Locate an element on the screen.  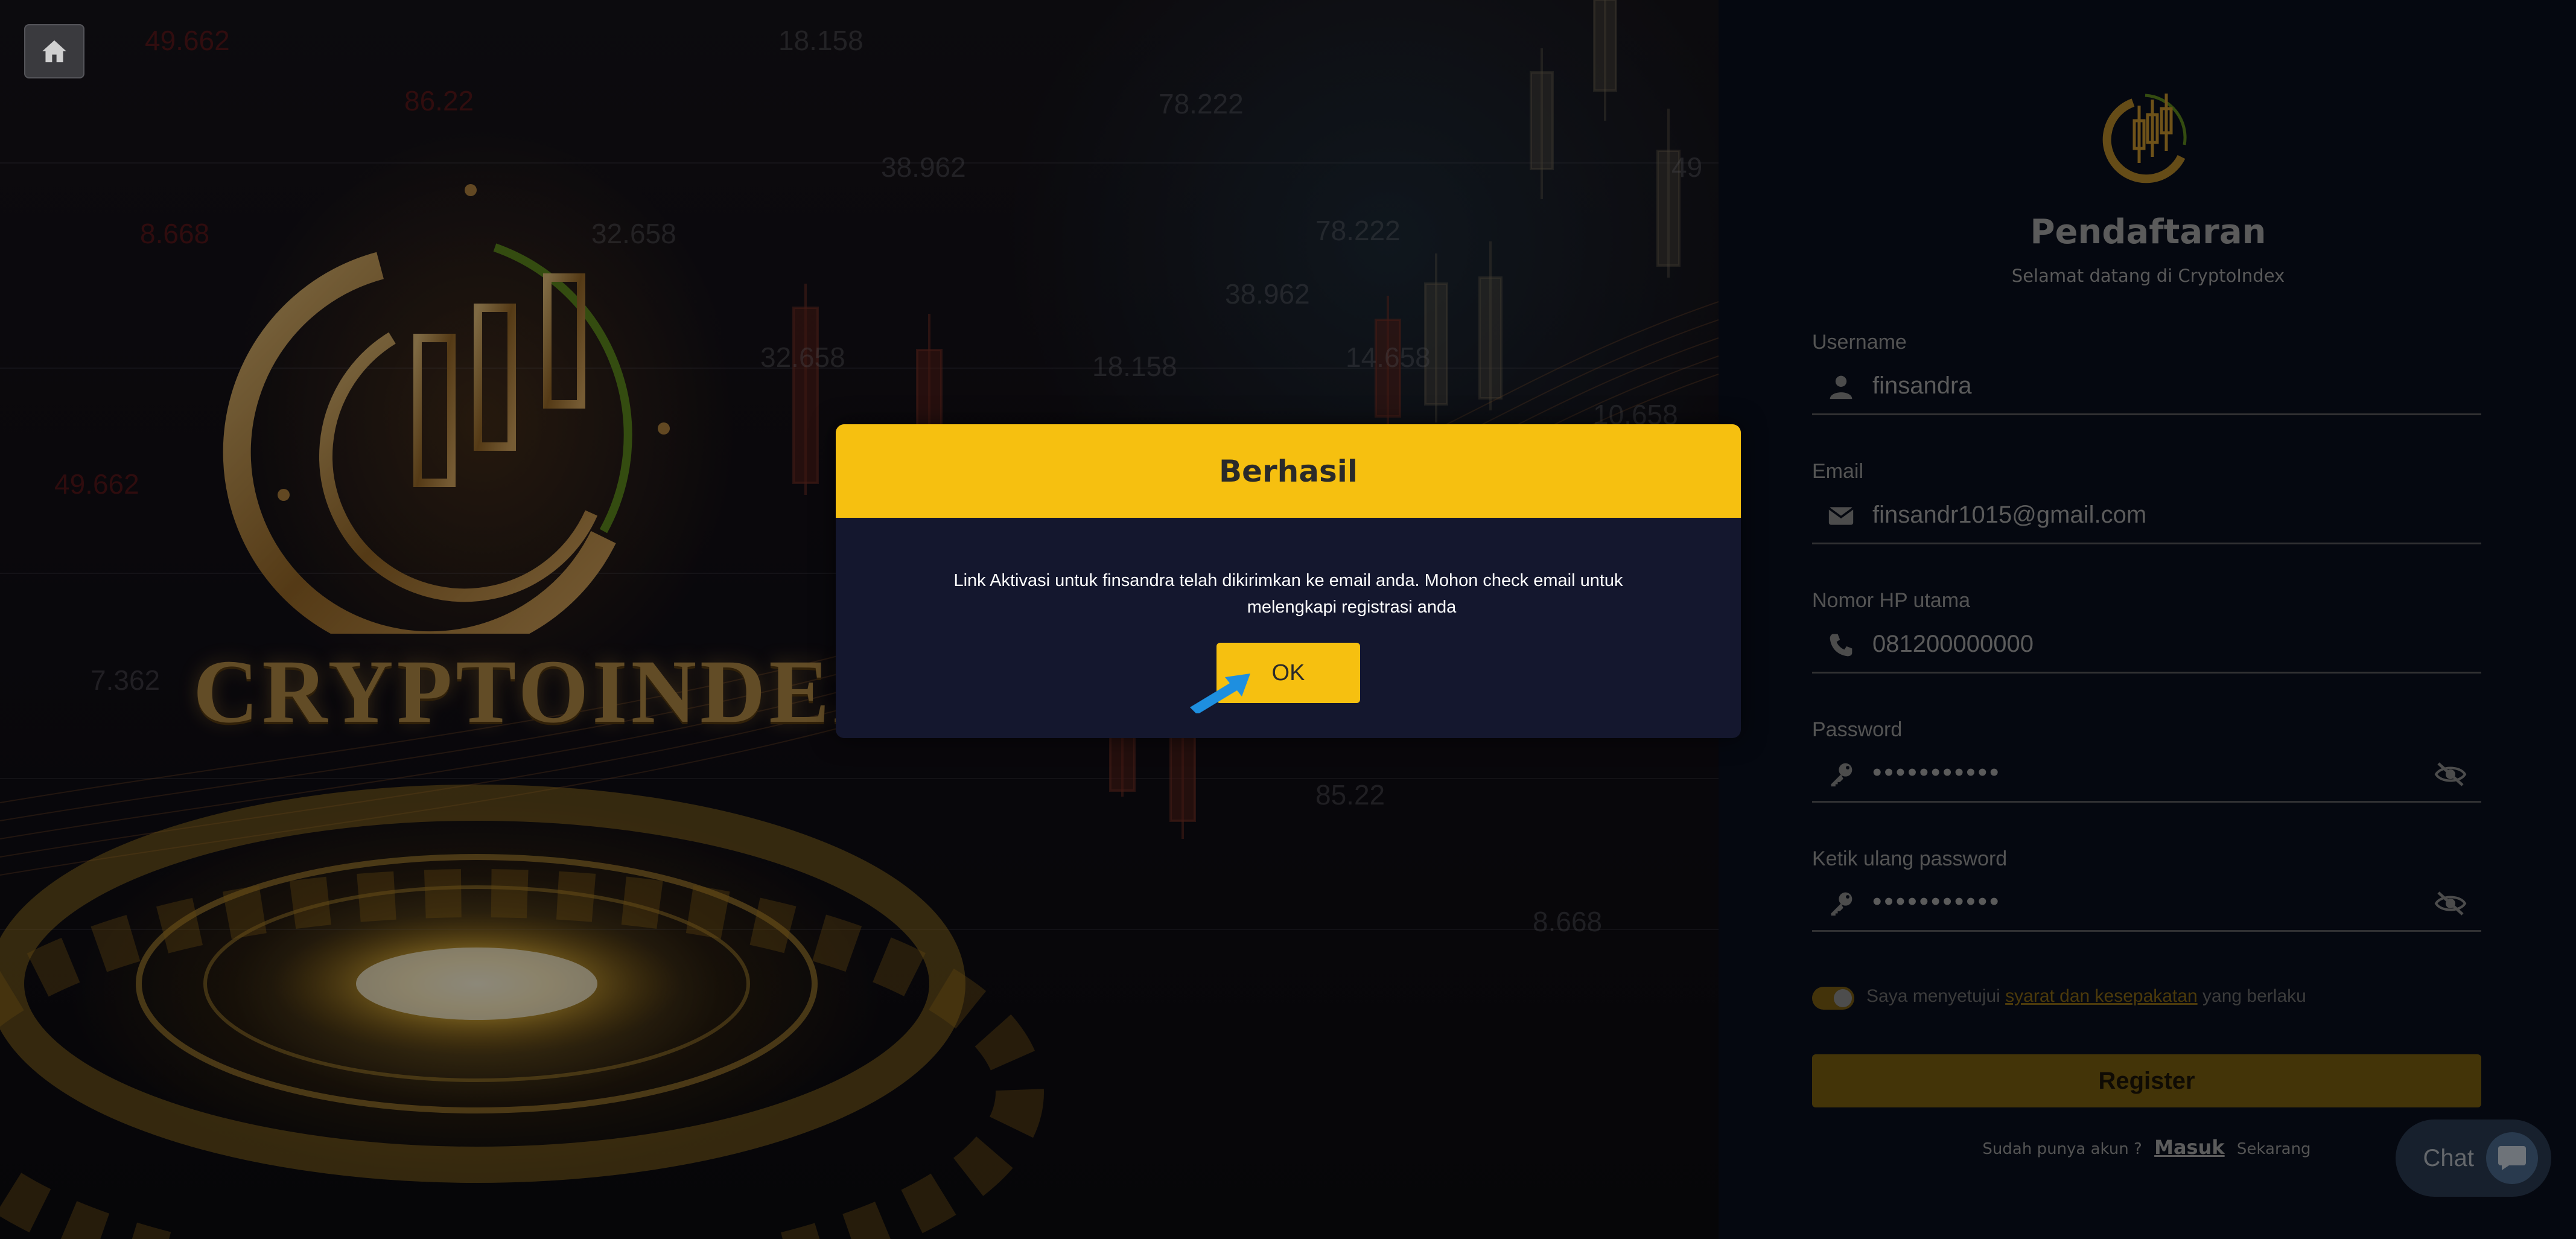
home-button is located at coordinates (54, 51).